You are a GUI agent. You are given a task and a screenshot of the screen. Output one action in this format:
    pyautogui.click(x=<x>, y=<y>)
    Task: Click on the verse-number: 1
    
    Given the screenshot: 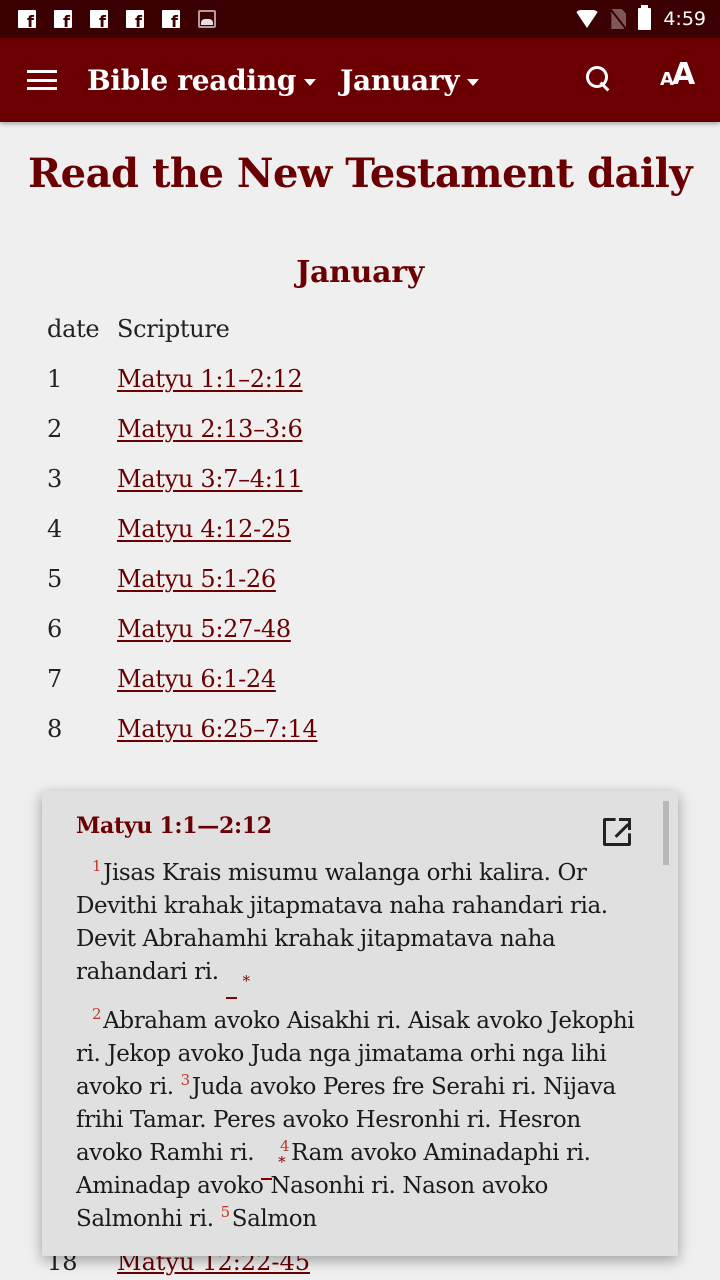 What is the action you would take?
    pyautogui.click(x=97, y=866)
    